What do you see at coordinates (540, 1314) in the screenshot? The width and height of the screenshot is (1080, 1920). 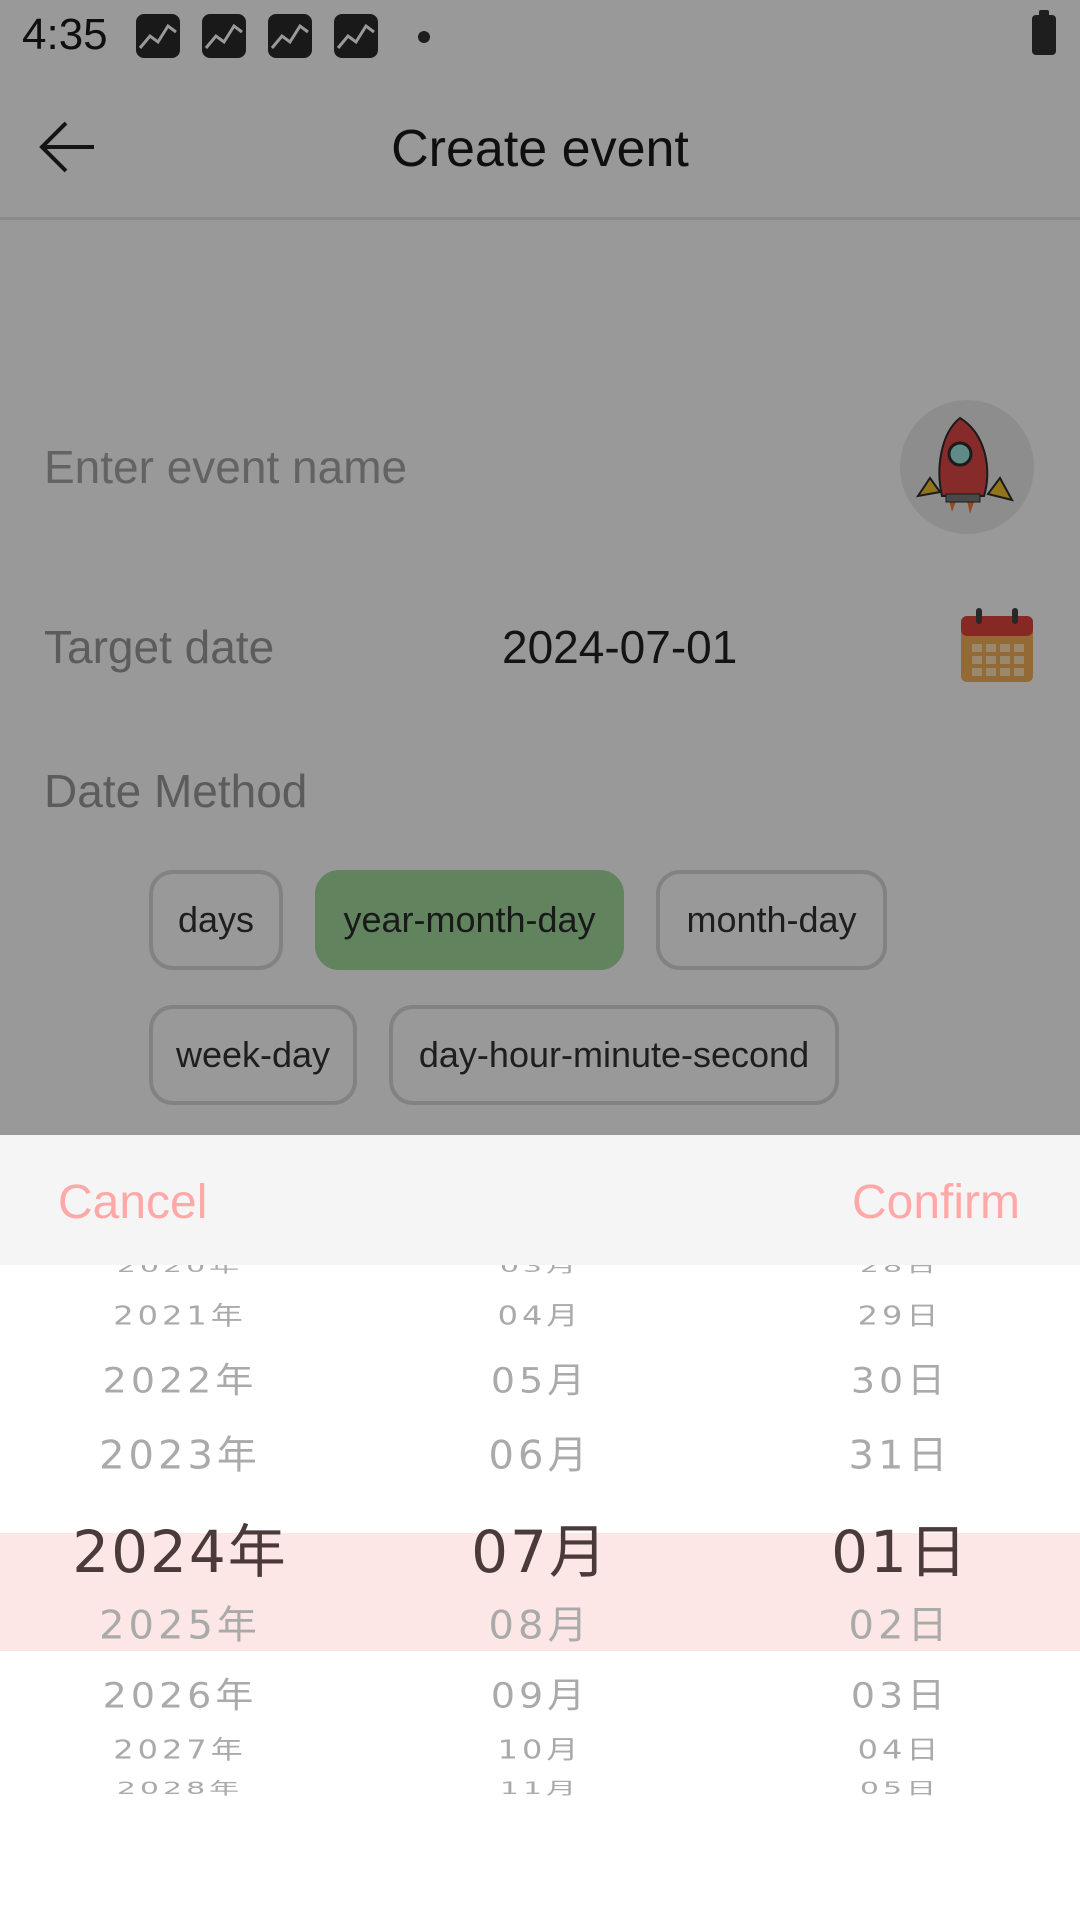 I see `picker-item: 04月` at bounding box center [540, 1314].